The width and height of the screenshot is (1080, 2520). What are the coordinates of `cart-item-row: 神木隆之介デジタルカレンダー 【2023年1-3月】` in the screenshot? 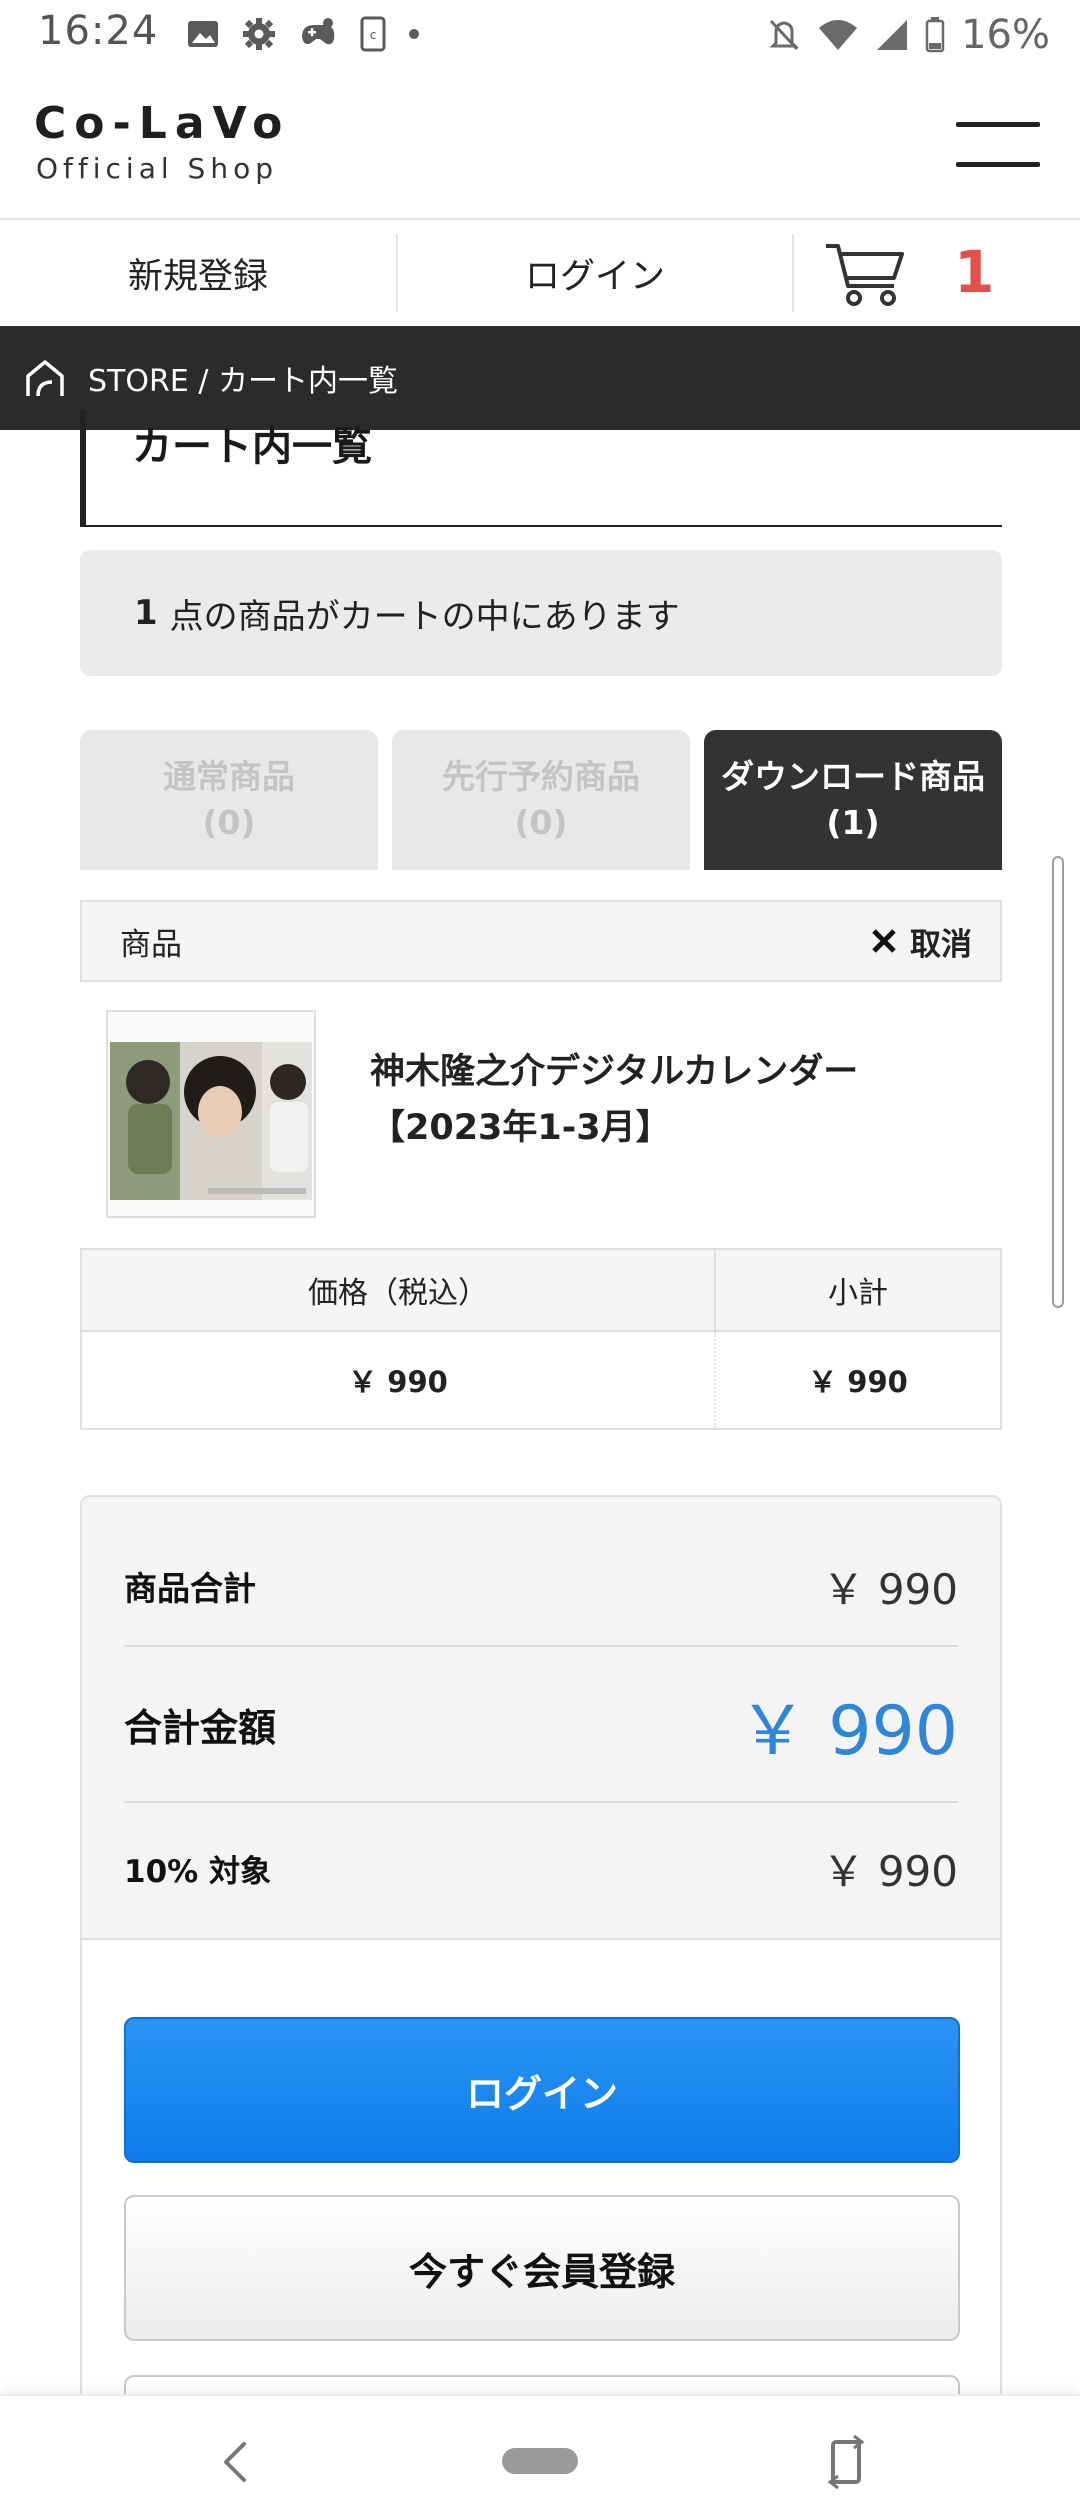 It's located at (541, 1115).